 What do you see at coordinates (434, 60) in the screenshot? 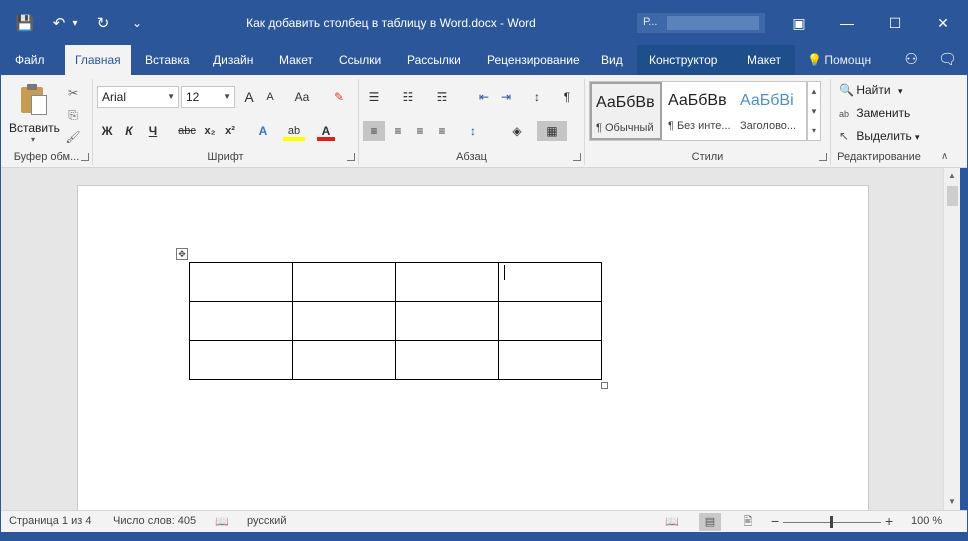
I see `tab-mailings: Рассылки` at bounding box center [434, 60].